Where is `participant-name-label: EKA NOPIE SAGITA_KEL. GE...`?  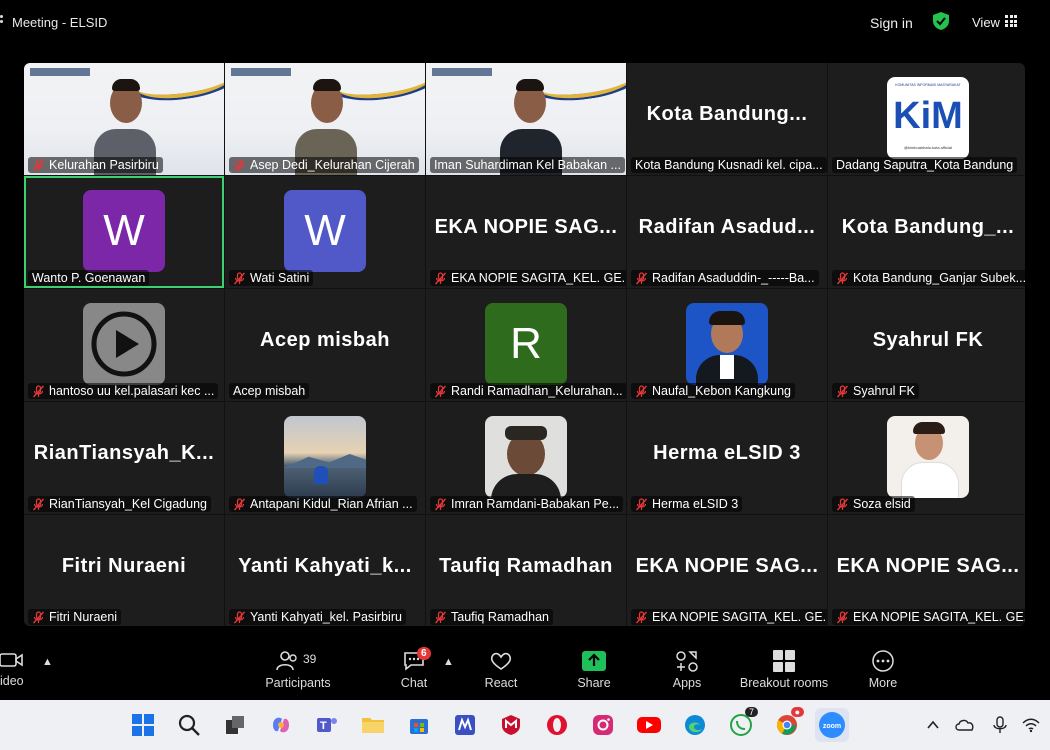 participant-name-label: EKA NOPIE SAGITA_KEL. GE... is located at coordinates (729, 617).